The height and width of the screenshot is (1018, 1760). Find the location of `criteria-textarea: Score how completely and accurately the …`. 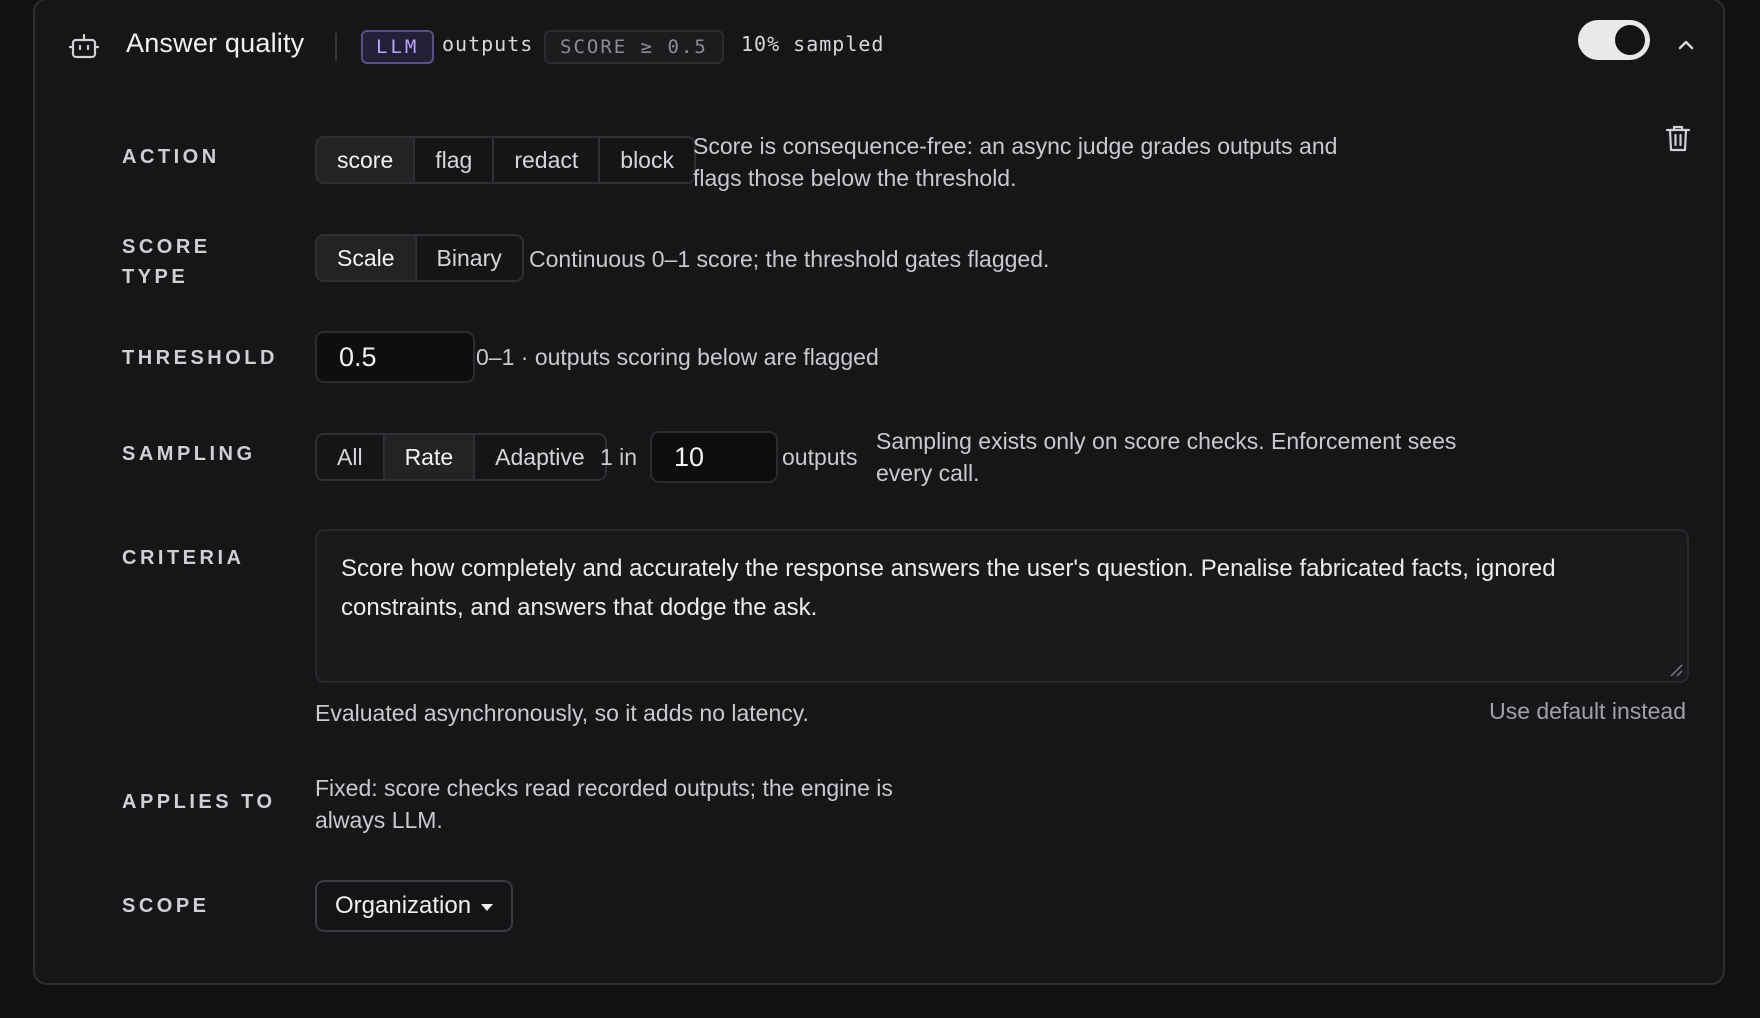

criteria-textarea: Score how completely and accurately the … is located at coordinates (1002, 606).